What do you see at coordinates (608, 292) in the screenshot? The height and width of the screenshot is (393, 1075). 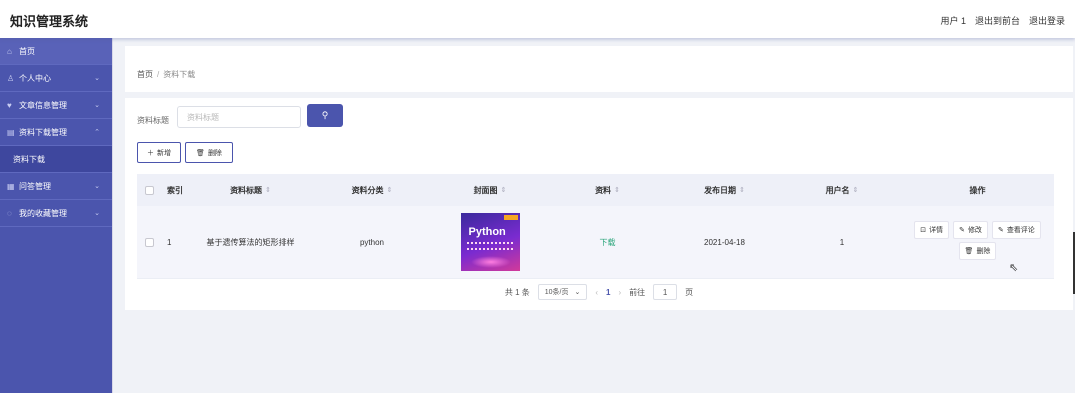 I see `current-page: 1` at bounding box center [608, 292].